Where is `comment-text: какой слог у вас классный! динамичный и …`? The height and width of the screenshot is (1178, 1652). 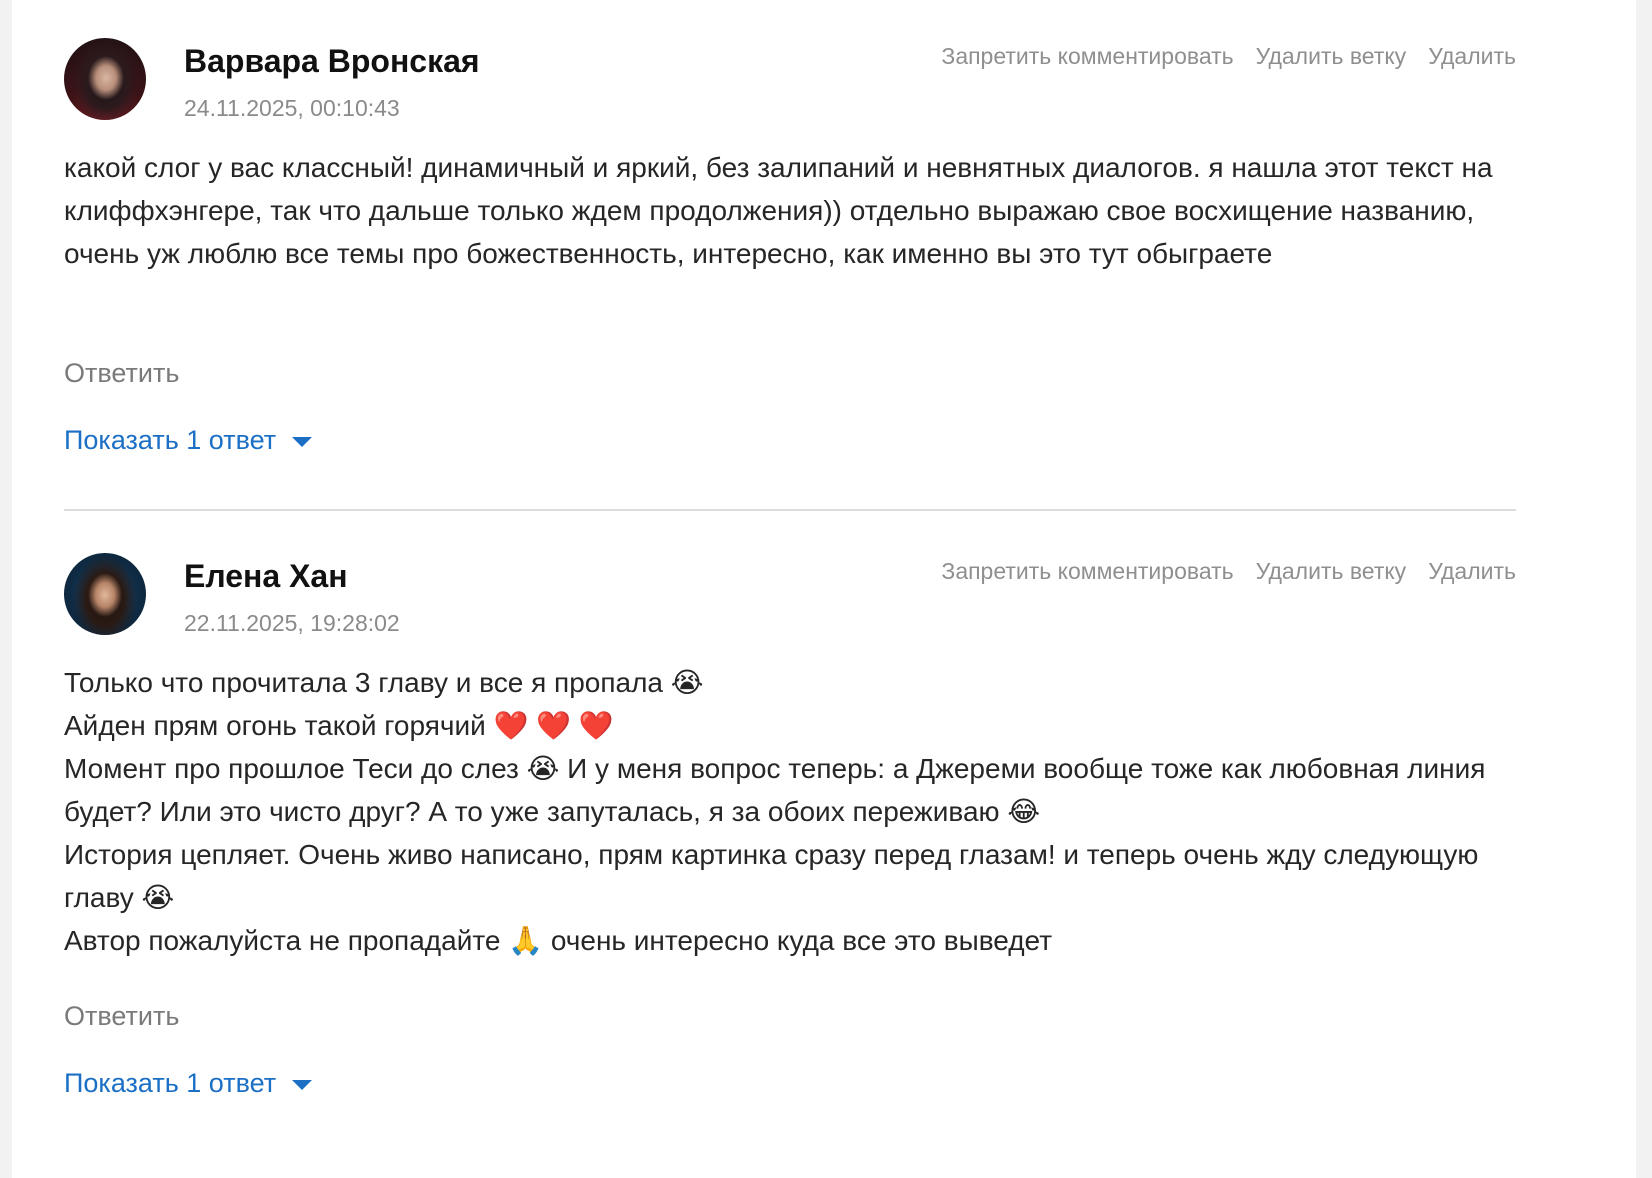
comment-text: какой слог у вас классный! динамичный и … is located at coordinates (790, 210).